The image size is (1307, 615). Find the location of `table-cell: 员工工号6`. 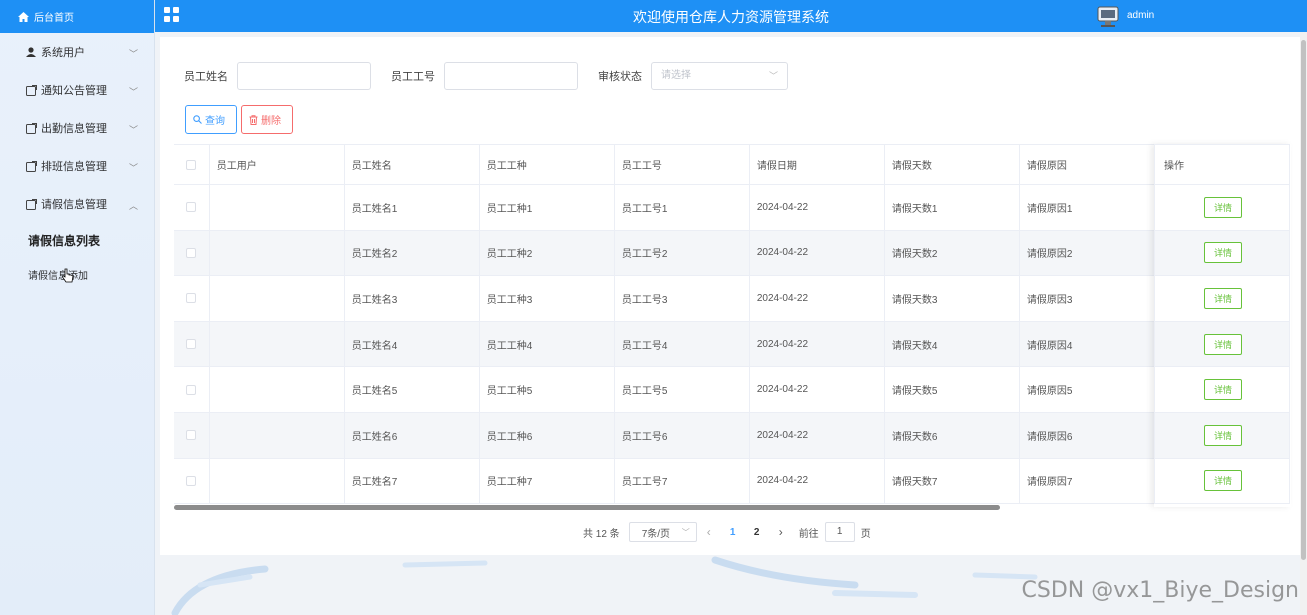

table-cell: 员工工号6 is located at coordinates (682, 435).